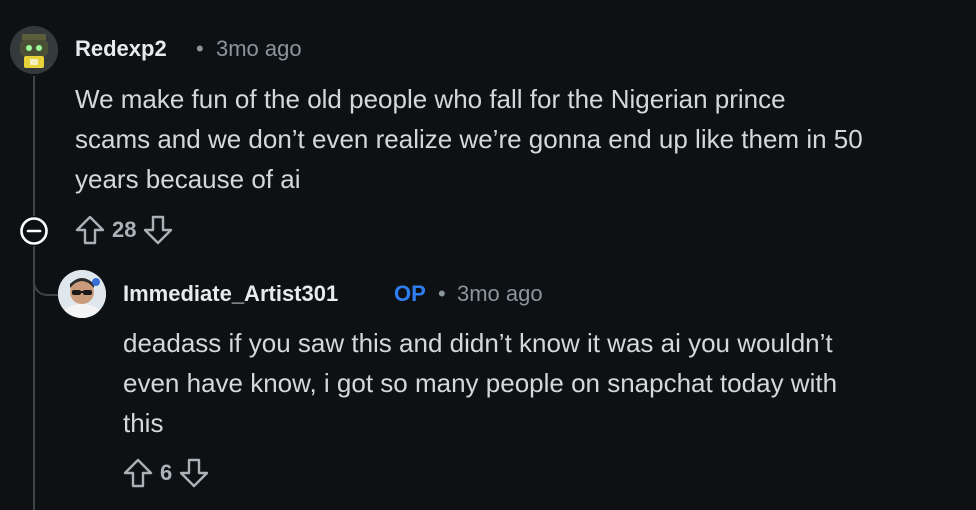 This screenshot has width=976, height=510. I want to click on vote-bar: 6, so click(166, 473).